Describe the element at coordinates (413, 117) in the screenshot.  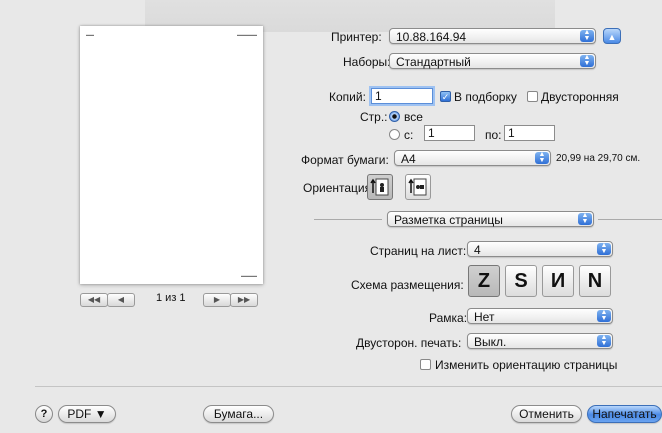
I see `pages-all-label: все` at that location.